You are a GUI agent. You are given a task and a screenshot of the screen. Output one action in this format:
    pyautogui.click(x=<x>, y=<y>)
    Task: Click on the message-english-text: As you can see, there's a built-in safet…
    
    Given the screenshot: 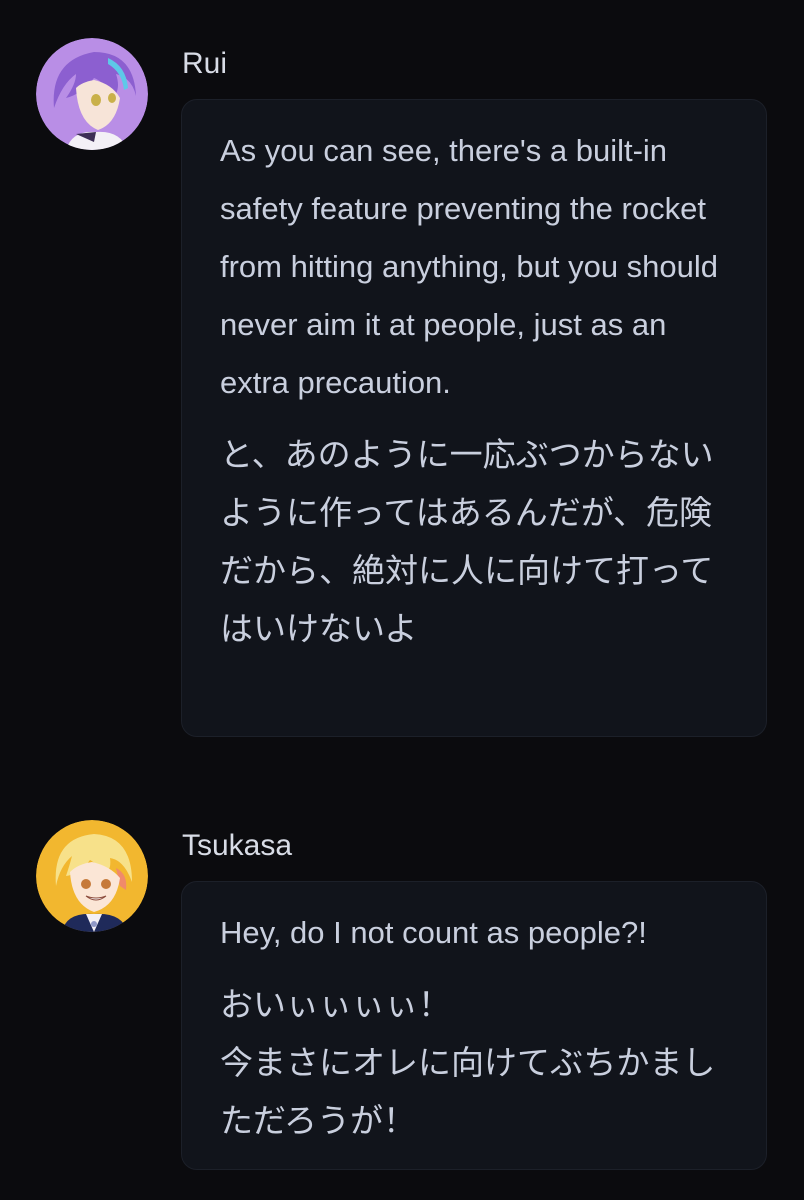 What is the action you would take?
    pyautogui.click(x=469, y=266)
    